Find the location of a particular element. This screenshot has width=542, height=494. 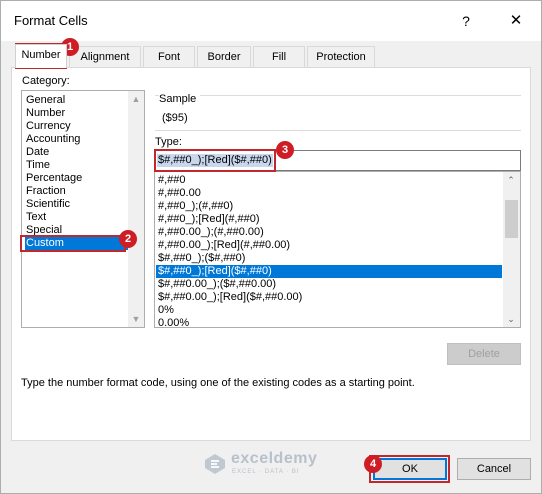

tab-fill: Fill is located at coordinates (279, 56).